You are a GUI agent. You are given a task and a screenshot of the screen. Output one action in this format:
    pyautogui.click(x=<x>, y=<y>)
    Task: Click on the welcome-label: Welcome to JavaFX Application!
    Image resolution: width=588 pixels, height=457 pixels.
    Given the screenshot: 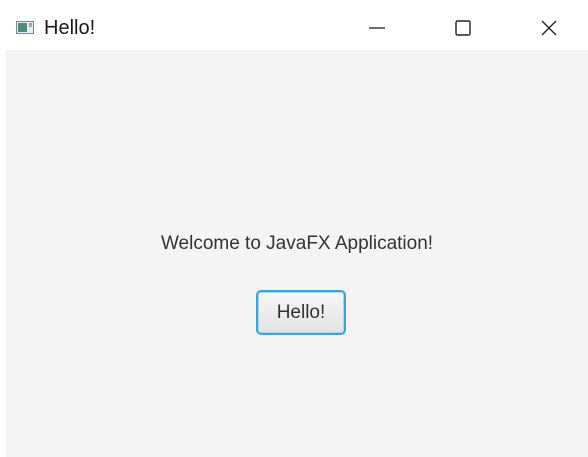 What is the action you would take?
    pyautogui.click(x=297, y=243)
    